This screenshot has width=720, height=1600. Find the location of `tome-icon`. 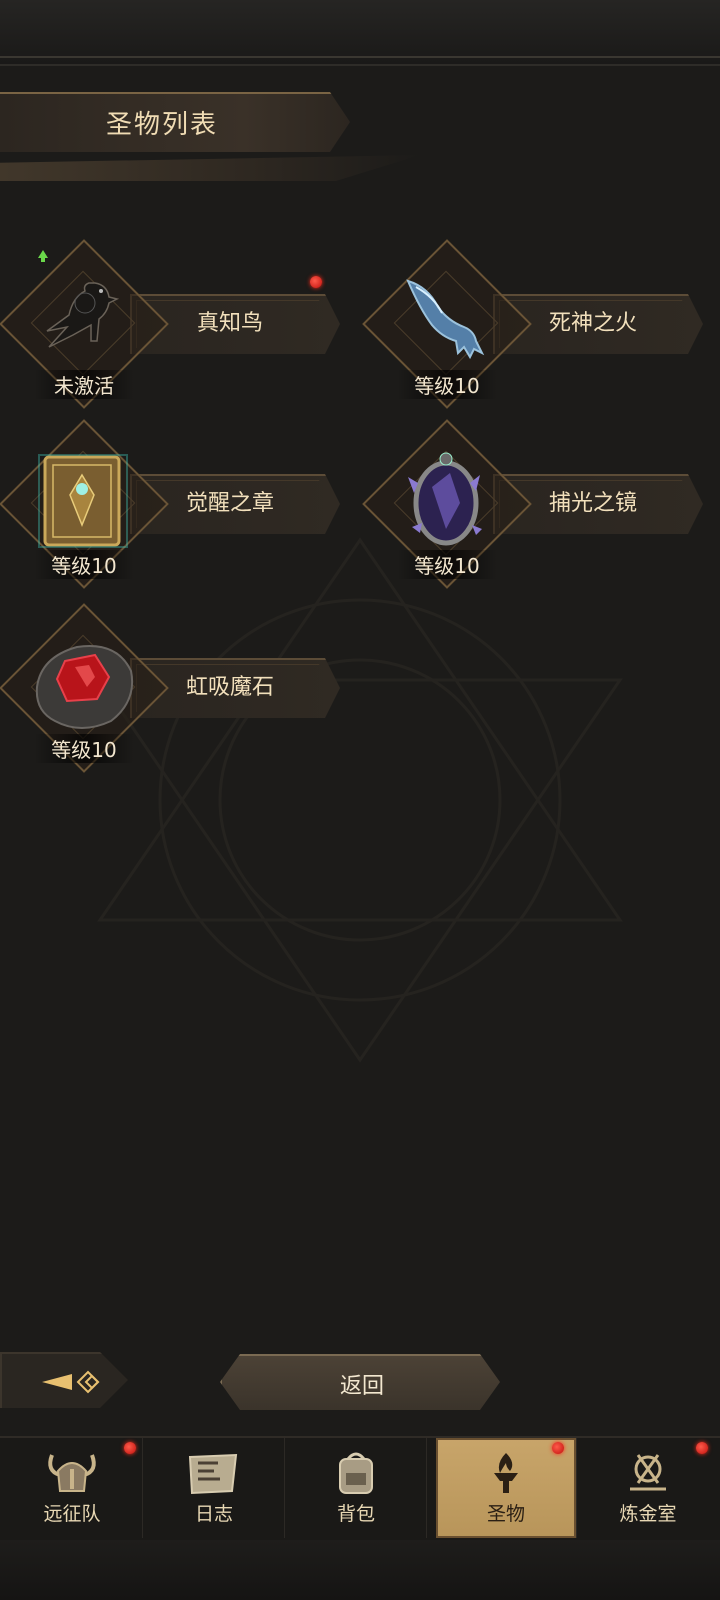

tome-icon is located at coordinates (83, 501).